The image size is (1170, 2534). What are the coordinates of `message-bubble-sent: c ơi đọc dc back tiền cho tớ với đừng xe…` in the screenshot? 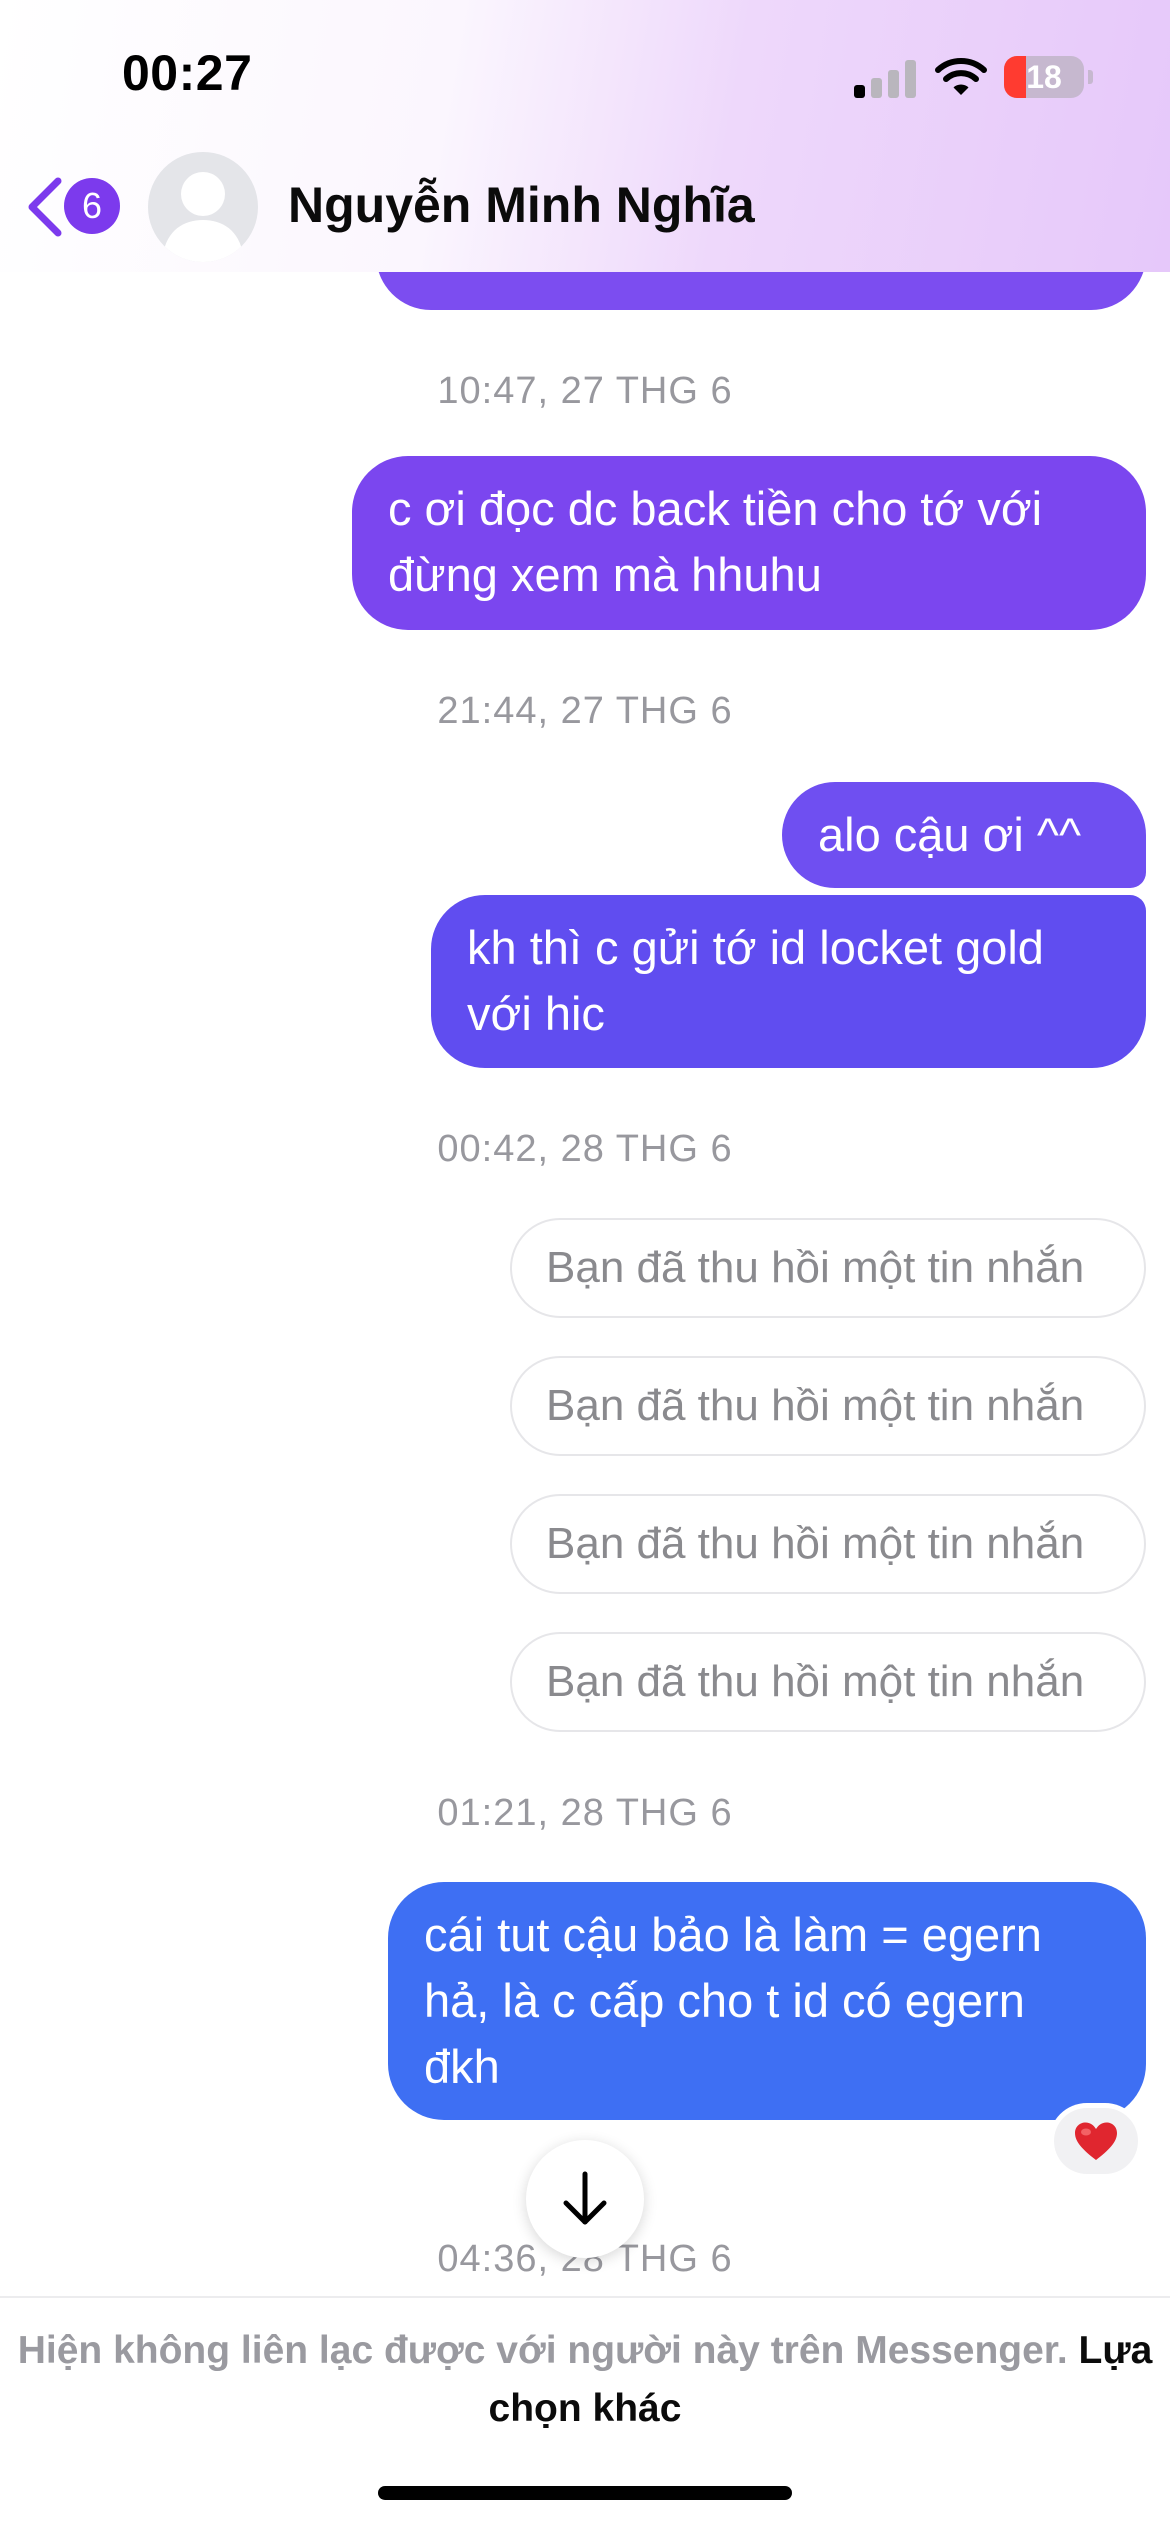 It's located at (749, 543).